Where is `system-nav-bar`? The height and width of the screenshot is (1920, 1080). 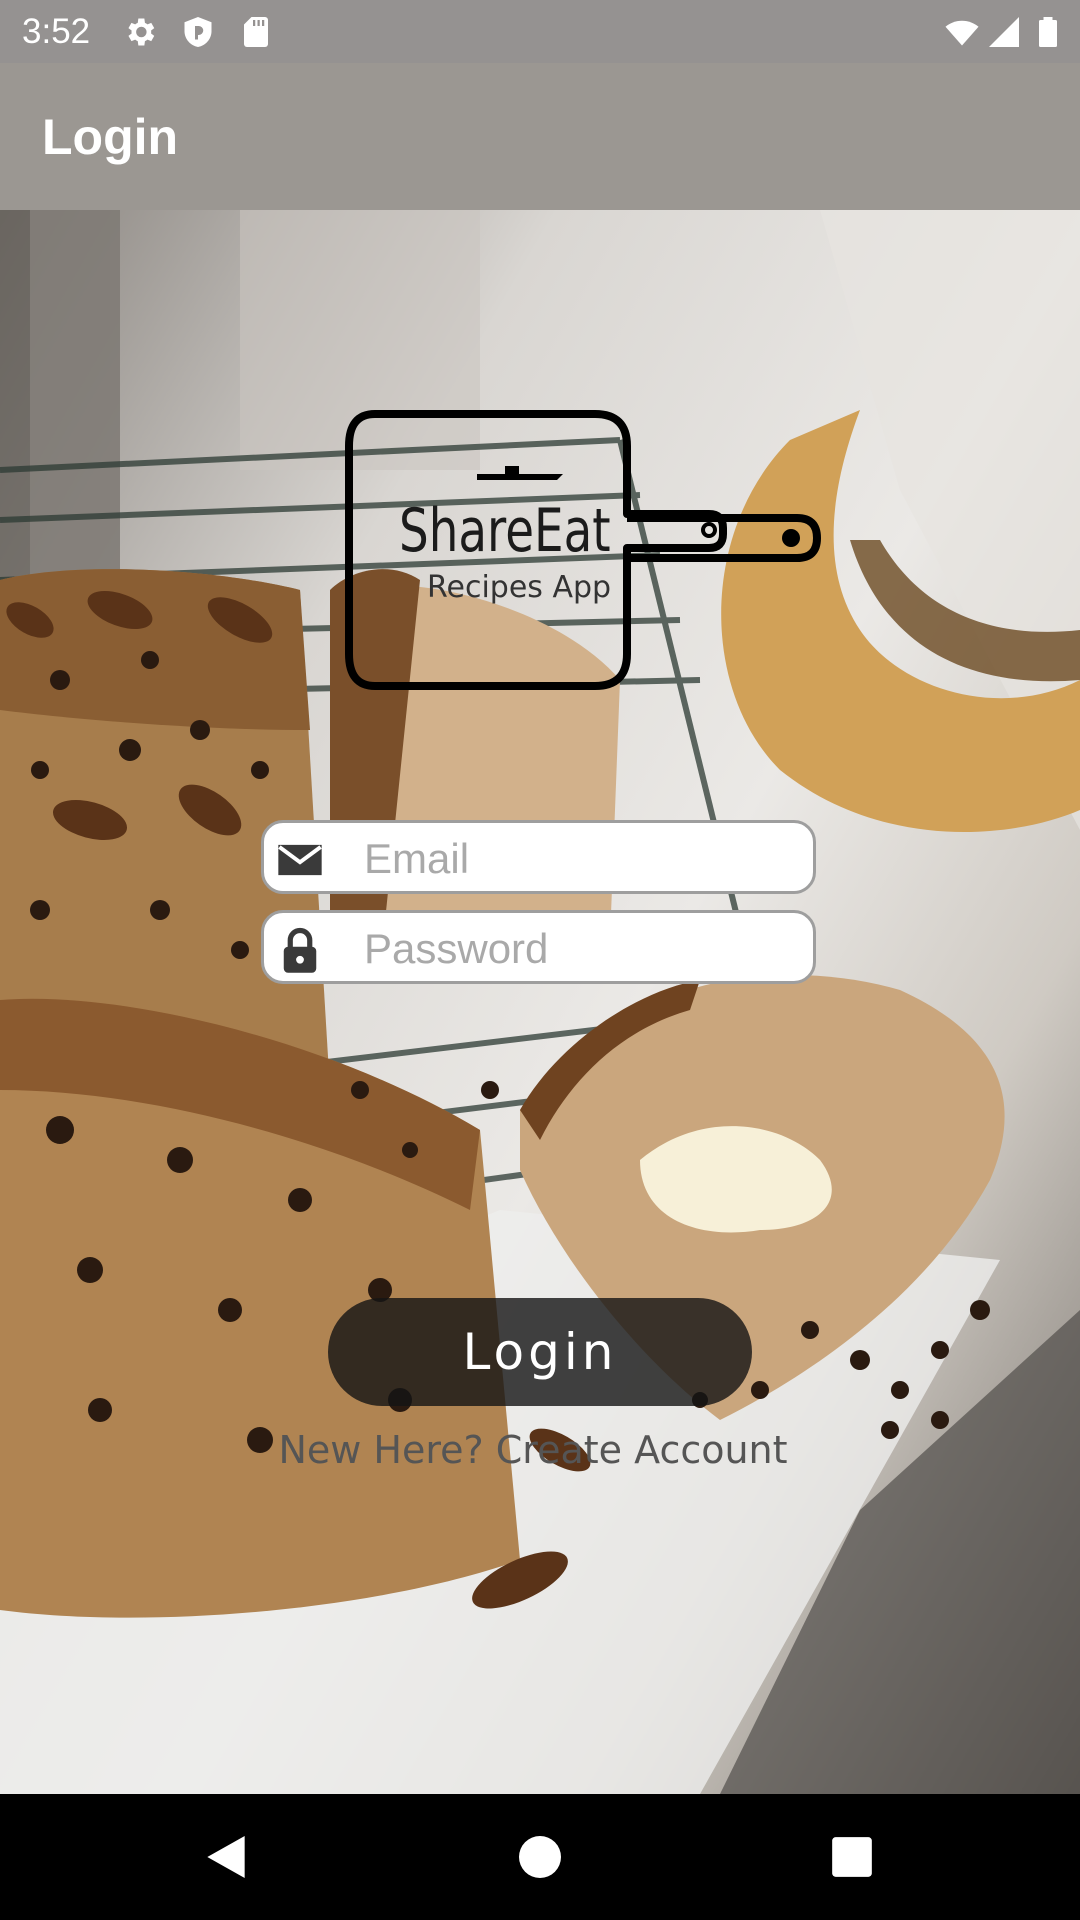
system-nav-bar is located at coordinates (540, 1857).